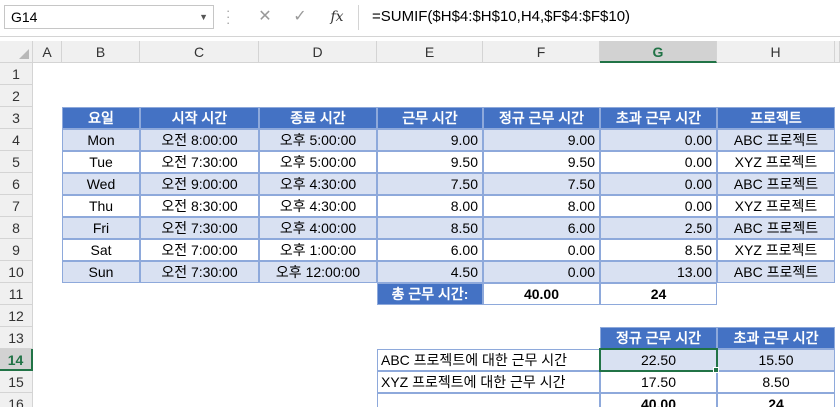 The height and width of the screenshot is (407, 840). I want to click on table-header-cell: 정규 근무 시간, so click(541, 118).